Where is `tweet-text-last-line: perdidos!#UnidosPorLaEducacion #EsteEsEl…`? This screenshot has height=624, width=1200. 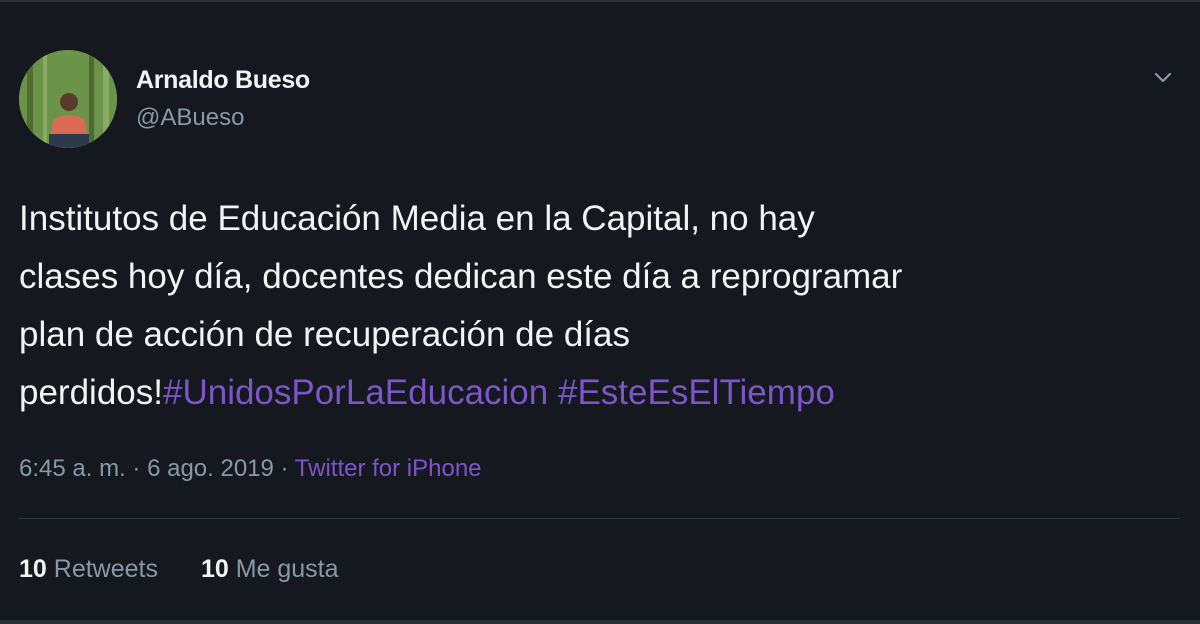
tweet-text-last-line: perdidos!#UnidosPorLaEducacion #EsteEsEl… is located at coordinates (599, 393).